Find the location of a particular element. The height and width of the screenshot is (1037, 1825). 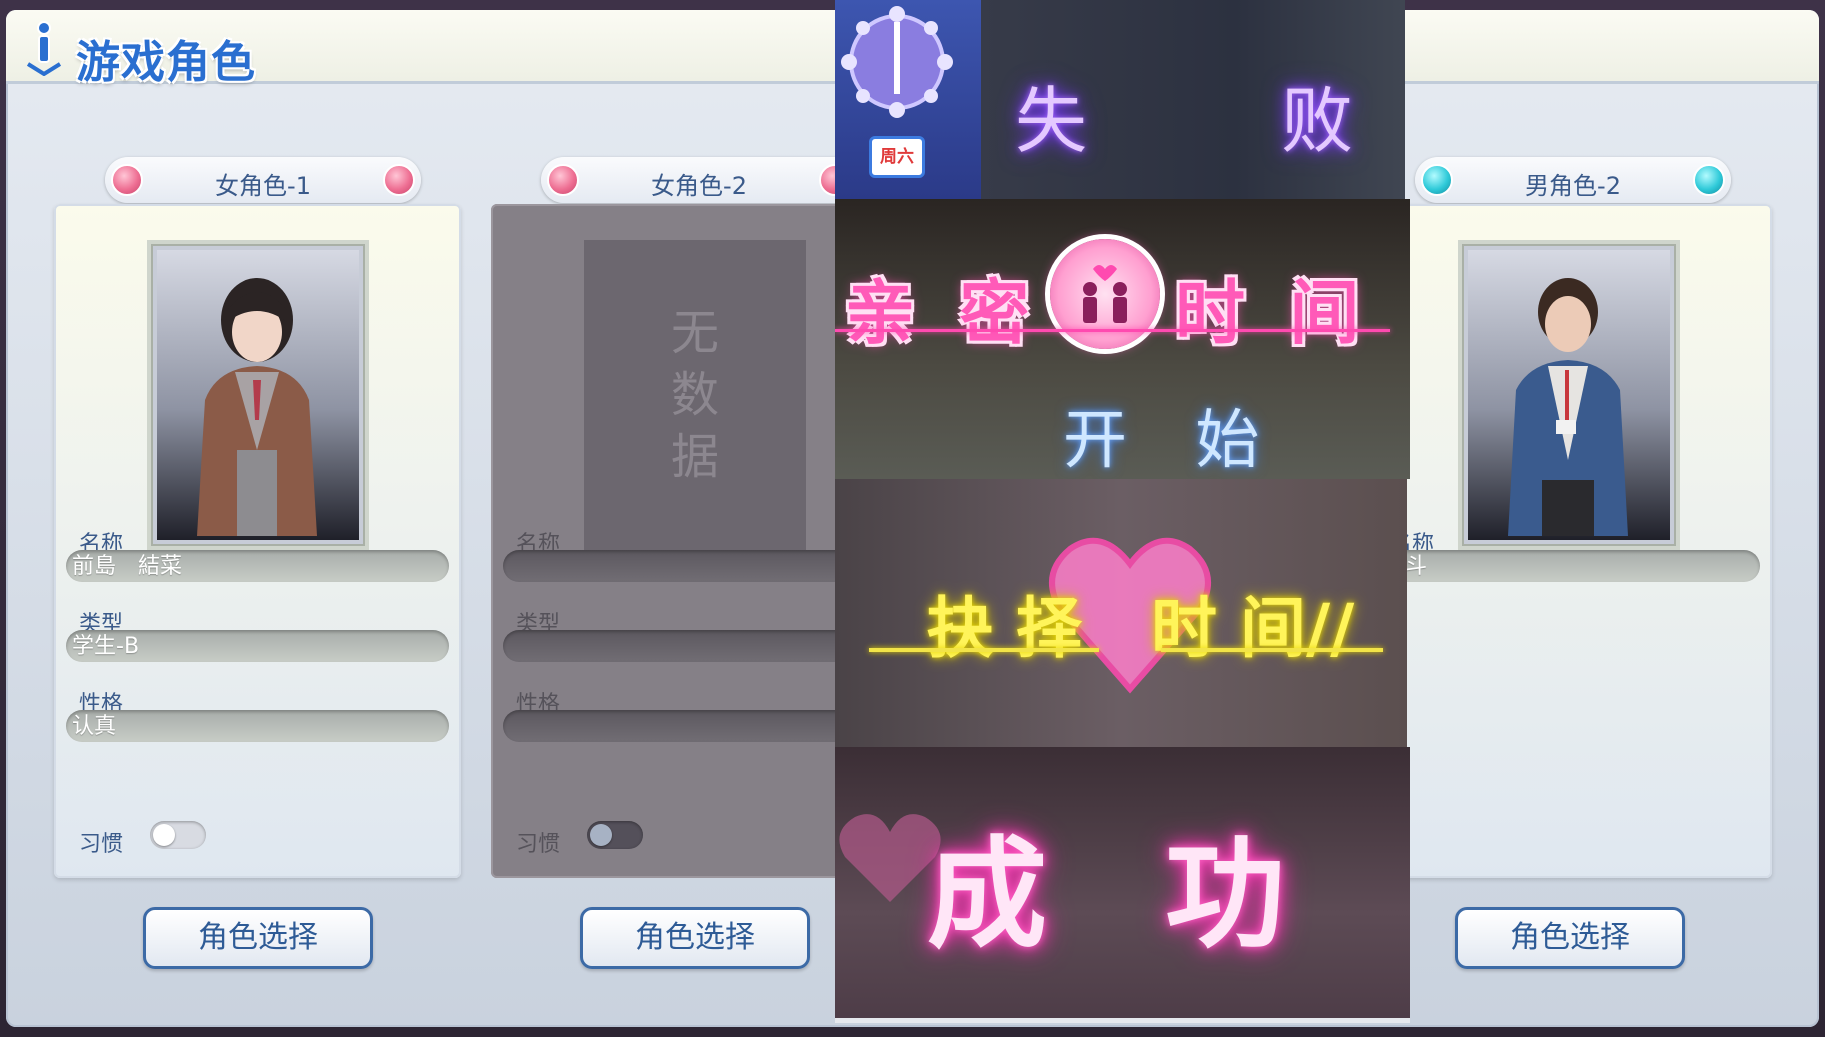

intimate-word-1: 亲 密 is located at coordinates (942, 313).